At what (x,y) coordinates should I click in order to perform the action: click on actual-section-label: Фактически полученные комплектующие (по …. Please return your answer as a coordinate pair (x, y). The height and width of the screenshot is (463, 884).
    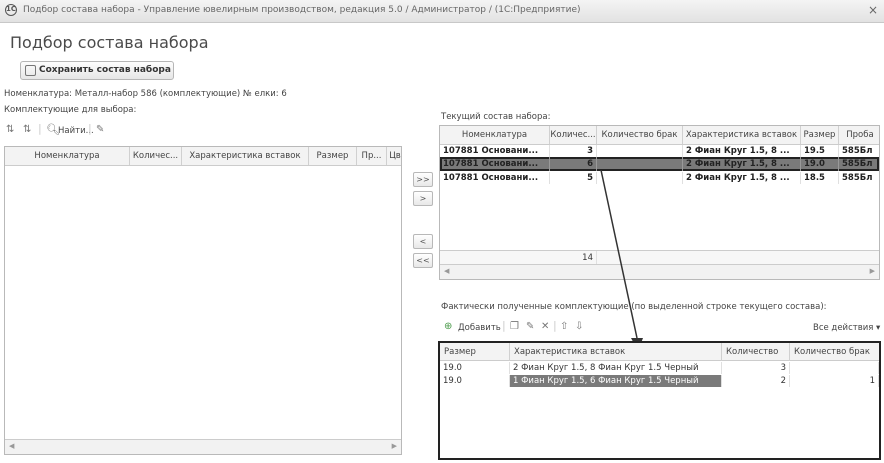
    Looking at the image, I should click on (634, 307).